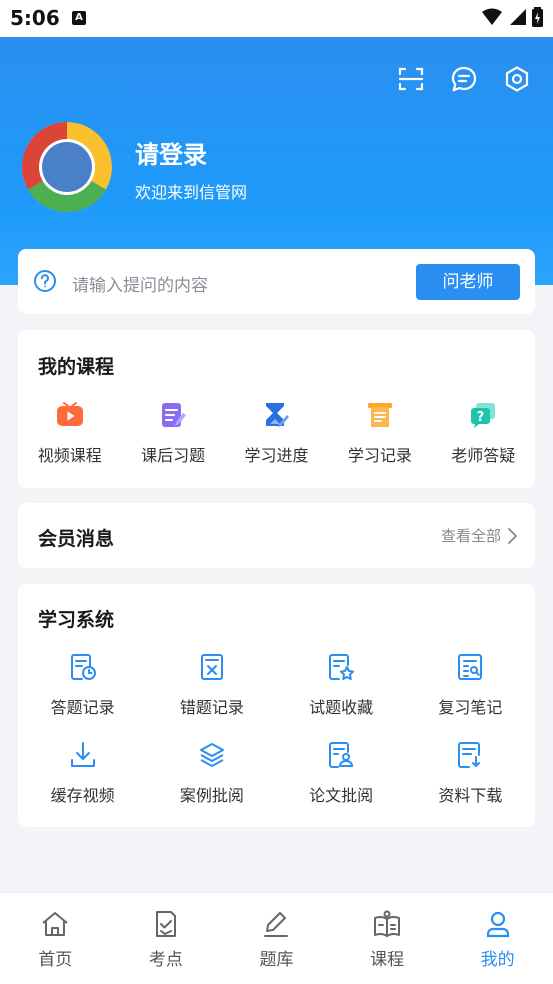  Describe the element at coordinates (512, 535) in the screenshot. I see `chevron-right-icon` at that location.